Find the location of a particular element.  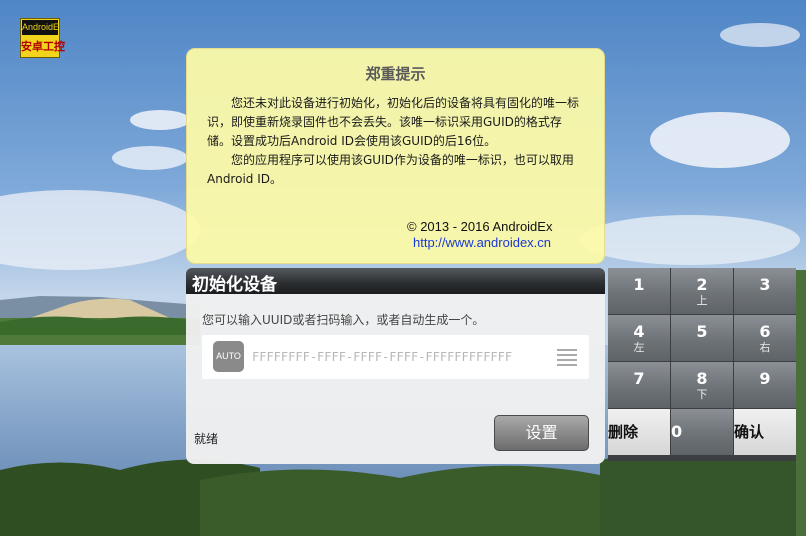

confirm-key: 确认 is located at coordinates (765, 432).